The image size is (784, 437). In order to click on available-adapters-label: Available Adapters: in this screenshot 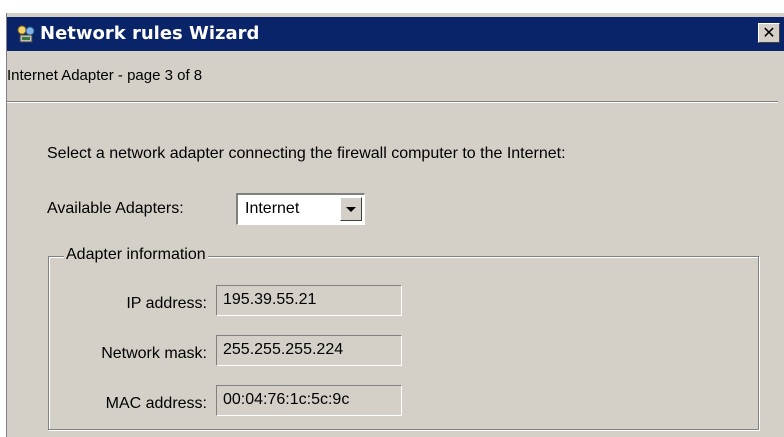, I will do `click(115, 208)`.